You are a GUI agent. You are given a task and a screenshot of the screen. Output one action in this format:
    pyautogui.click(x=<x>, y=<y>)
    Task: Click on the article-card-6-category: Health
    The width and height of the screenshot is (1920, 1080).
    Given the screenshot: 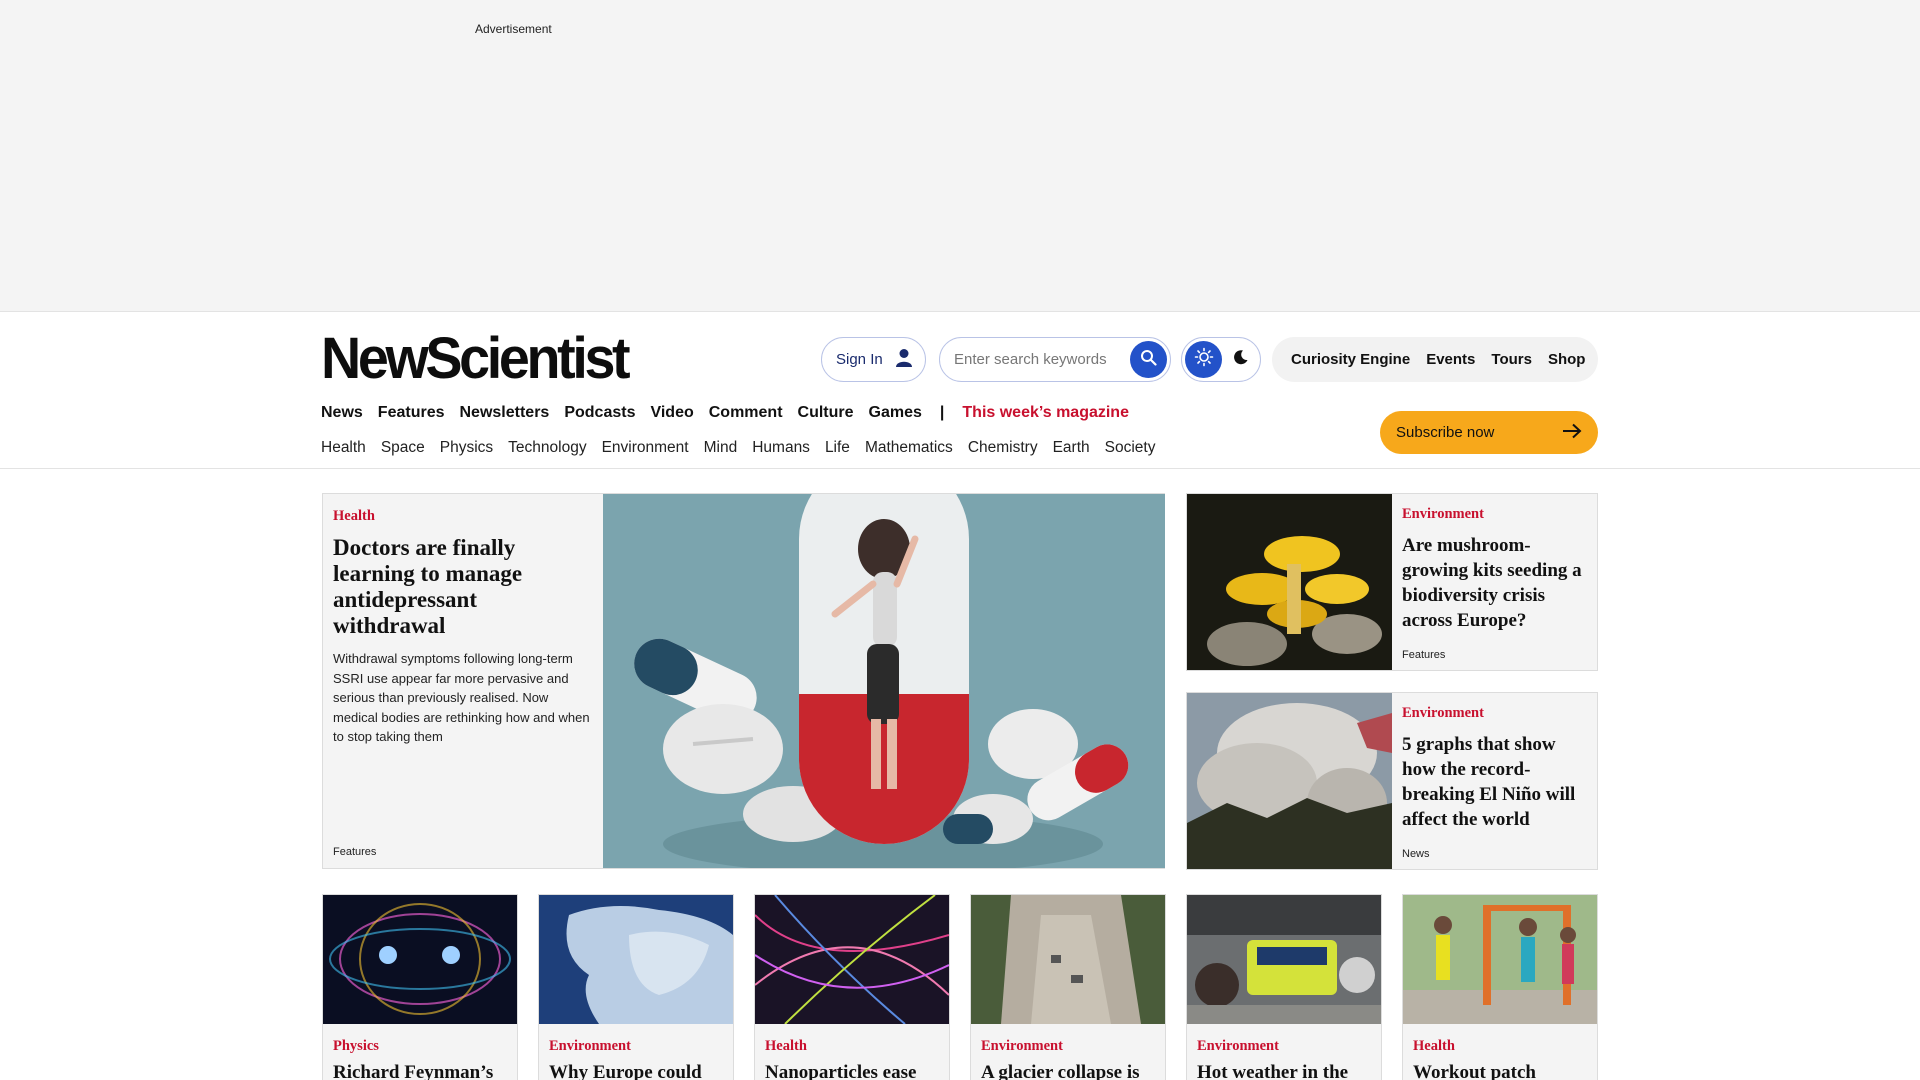 What is the action you would take?
    pyautogui.click(x=1434, y=1046)
    